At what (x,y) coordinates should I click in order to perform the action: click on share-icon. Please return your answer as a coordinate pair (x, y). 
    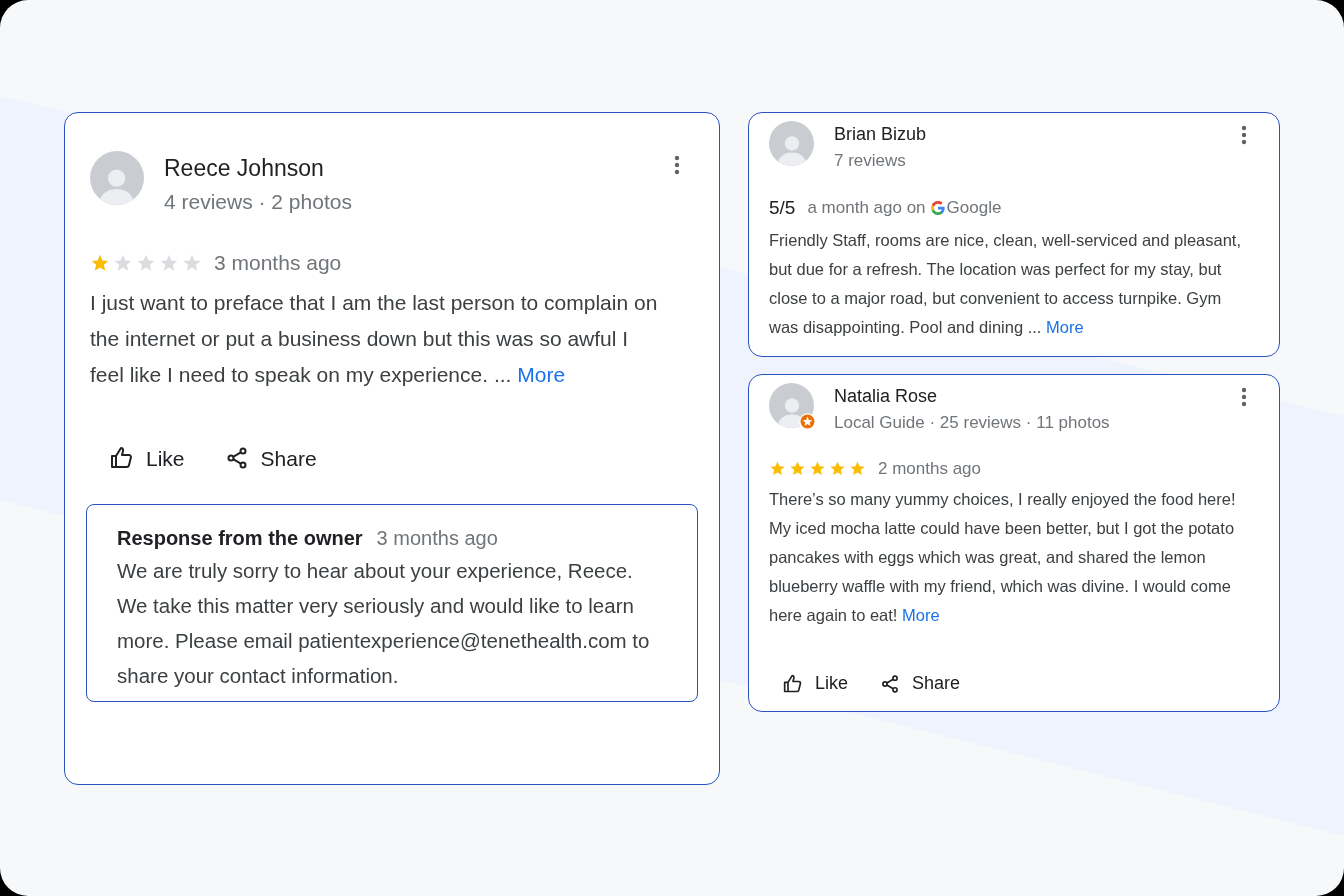
    Looking at the image, I should click on (890, 683).